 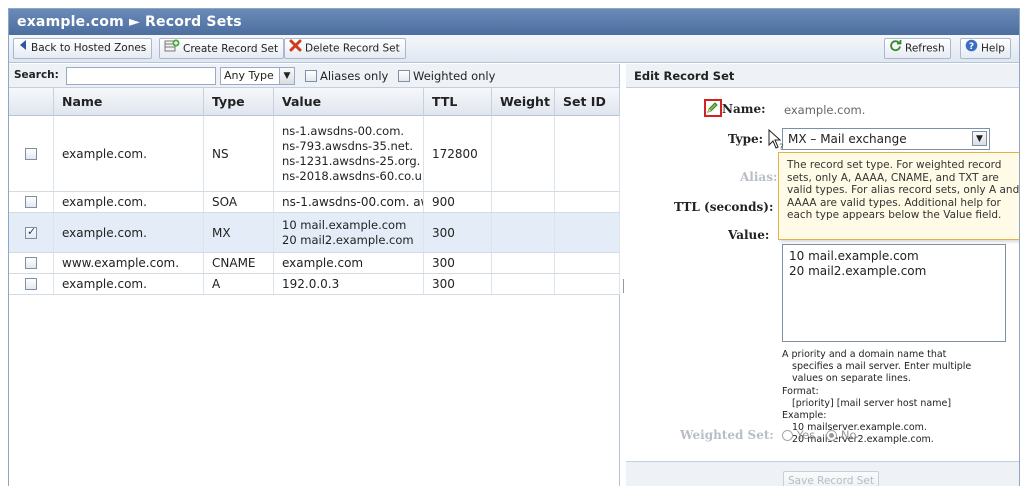 I want to click on row-type: A, so click(x=239, y=284).